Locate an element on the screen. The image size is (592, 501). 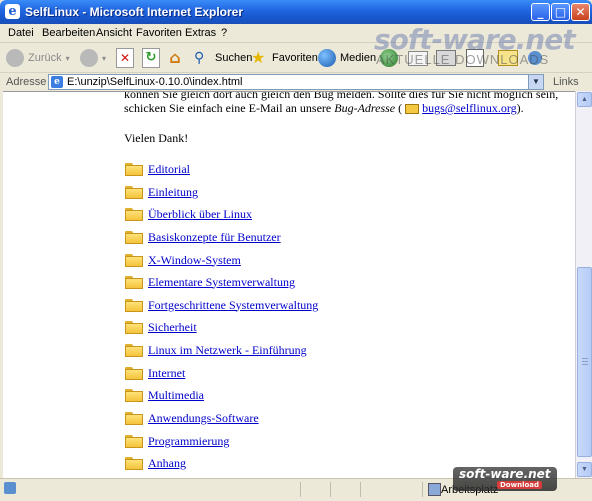
home-button: ⌂ is located at coordinates (175, 58).